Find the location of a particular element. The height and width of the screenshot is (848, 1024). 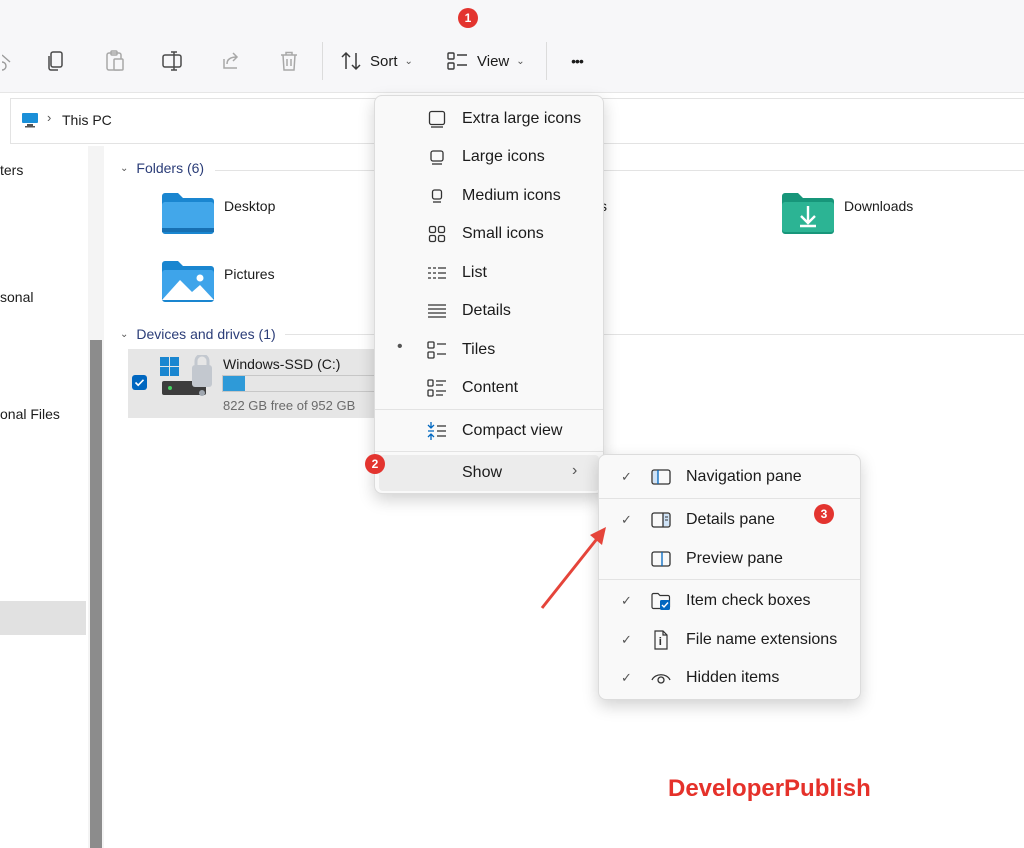

sort-button: Sort ⌄ is located at coordinates (381, 61).